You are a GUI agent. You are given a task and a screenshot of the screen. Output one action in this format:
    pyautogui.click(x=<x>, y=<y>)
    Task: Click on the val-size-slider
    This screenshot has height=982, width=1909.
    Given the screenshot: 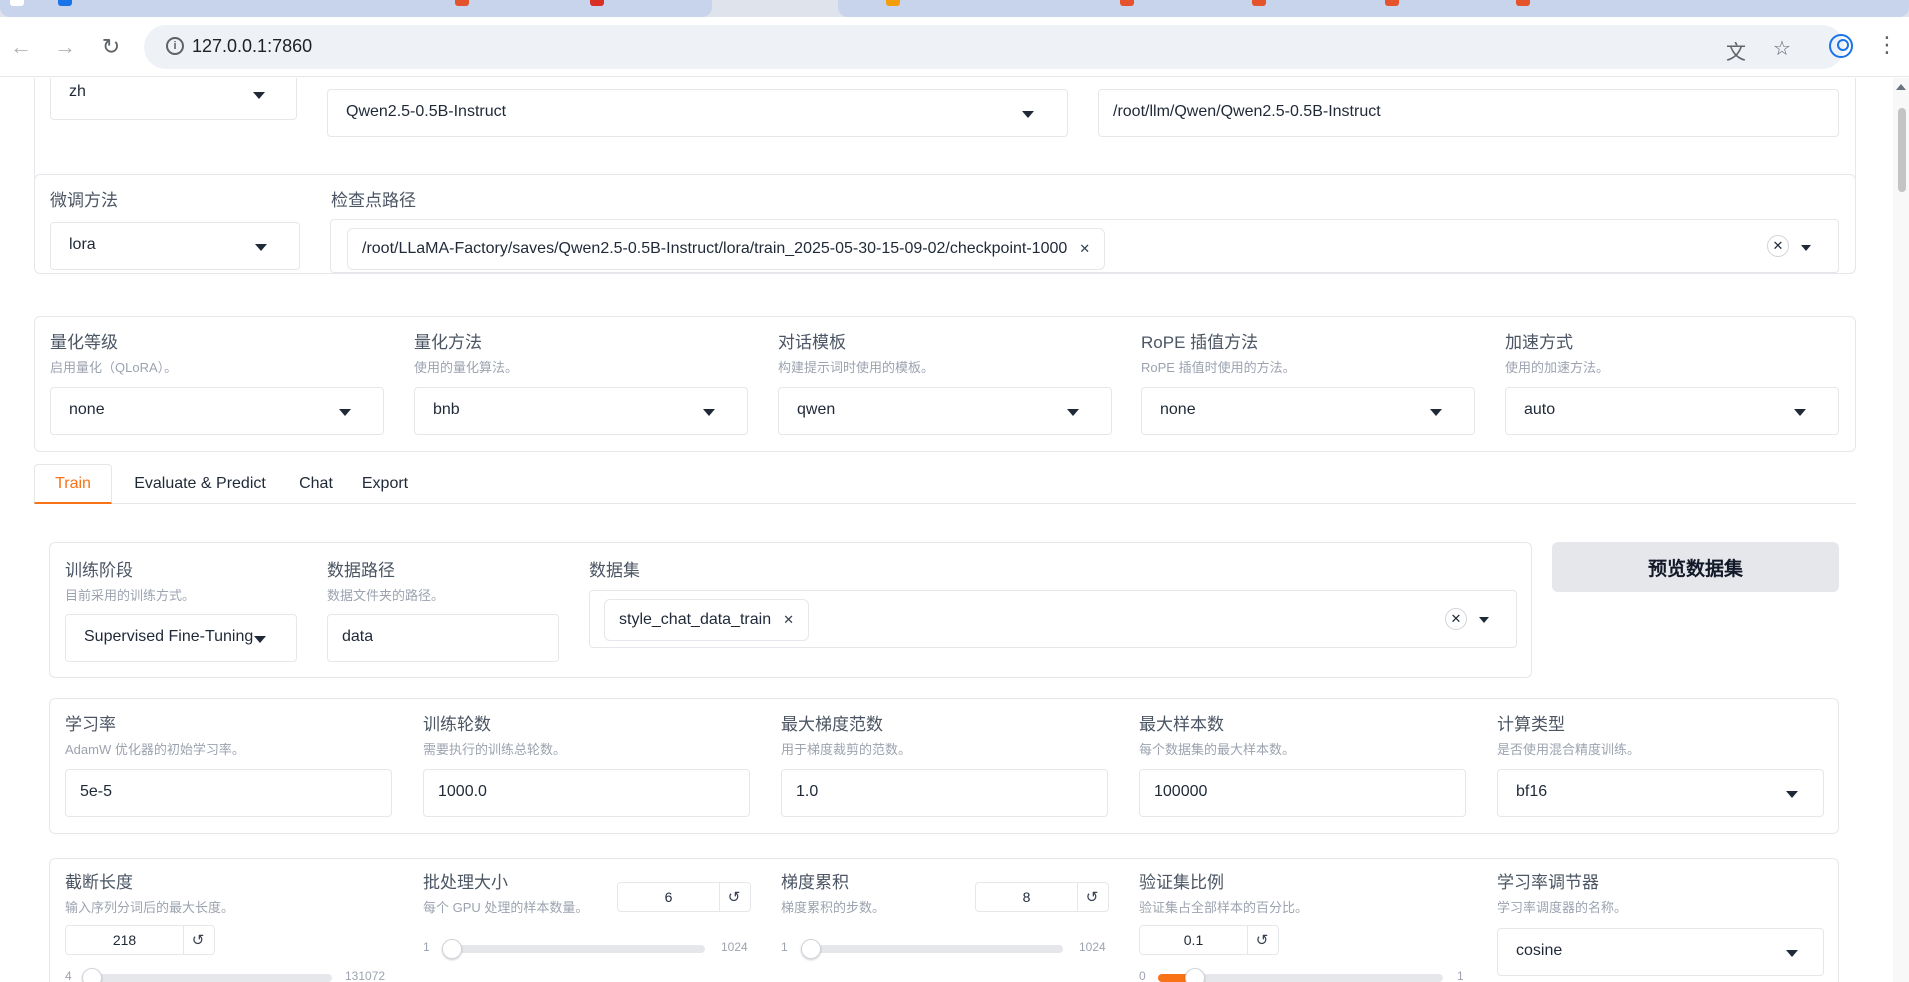 What is the action you would take?
    pyautogui.click(x=1300, y=975)
    